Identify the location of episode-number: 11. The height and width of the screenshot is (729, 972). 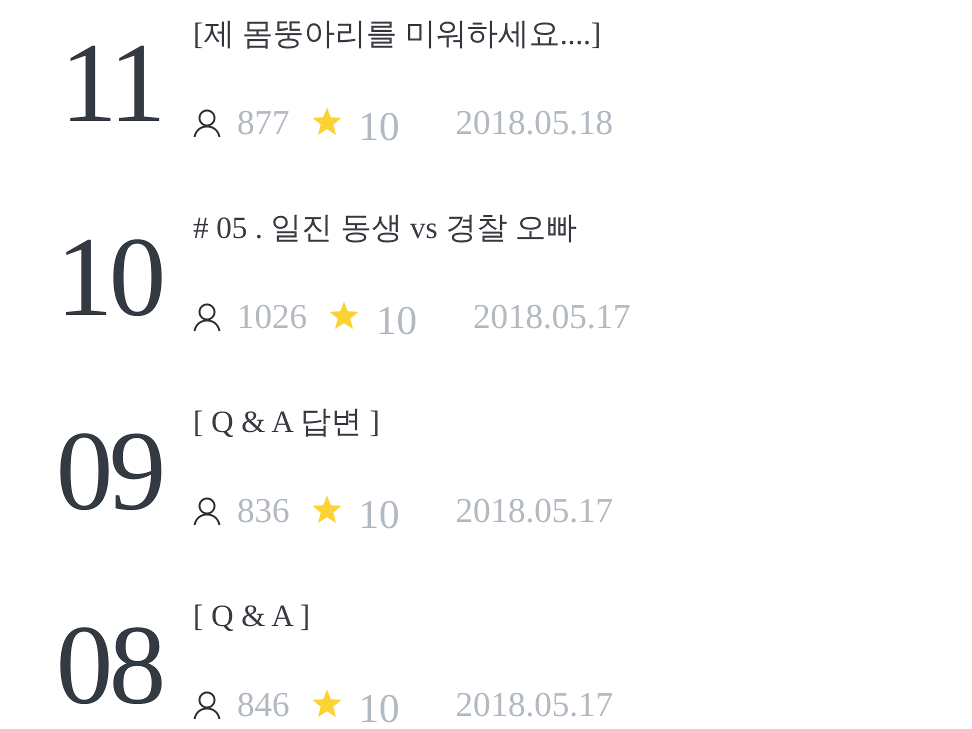
(110, 85).